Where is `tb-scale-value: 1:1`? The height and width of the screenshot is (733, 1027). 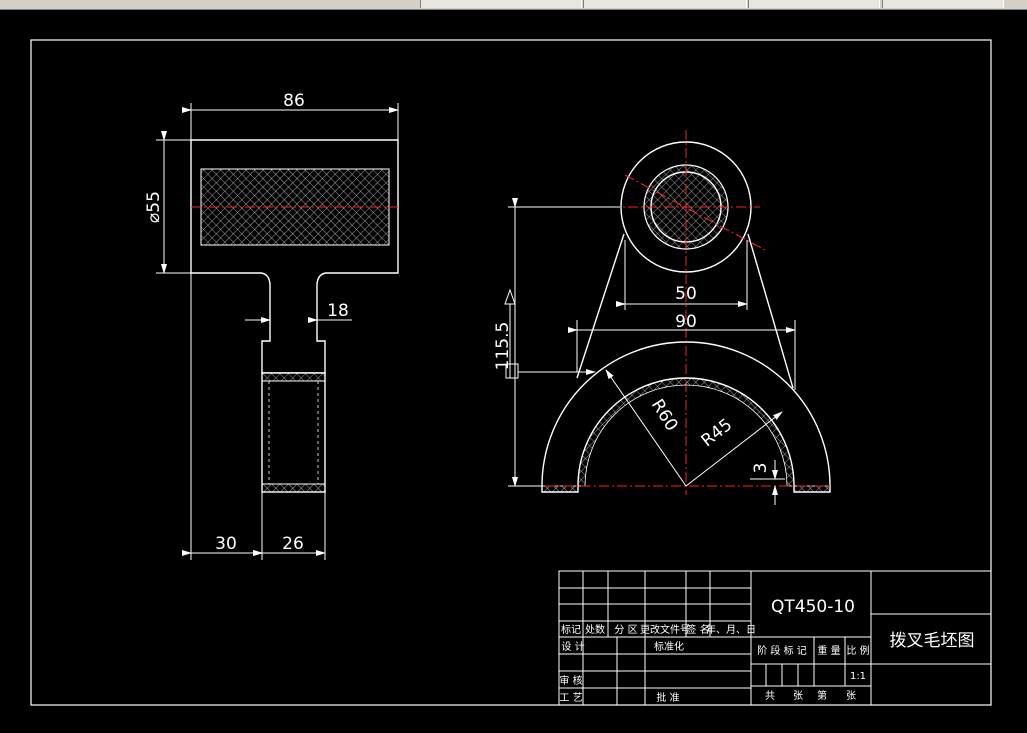
tb-scale-value: 1:1 is located at coordinates (858, 676).